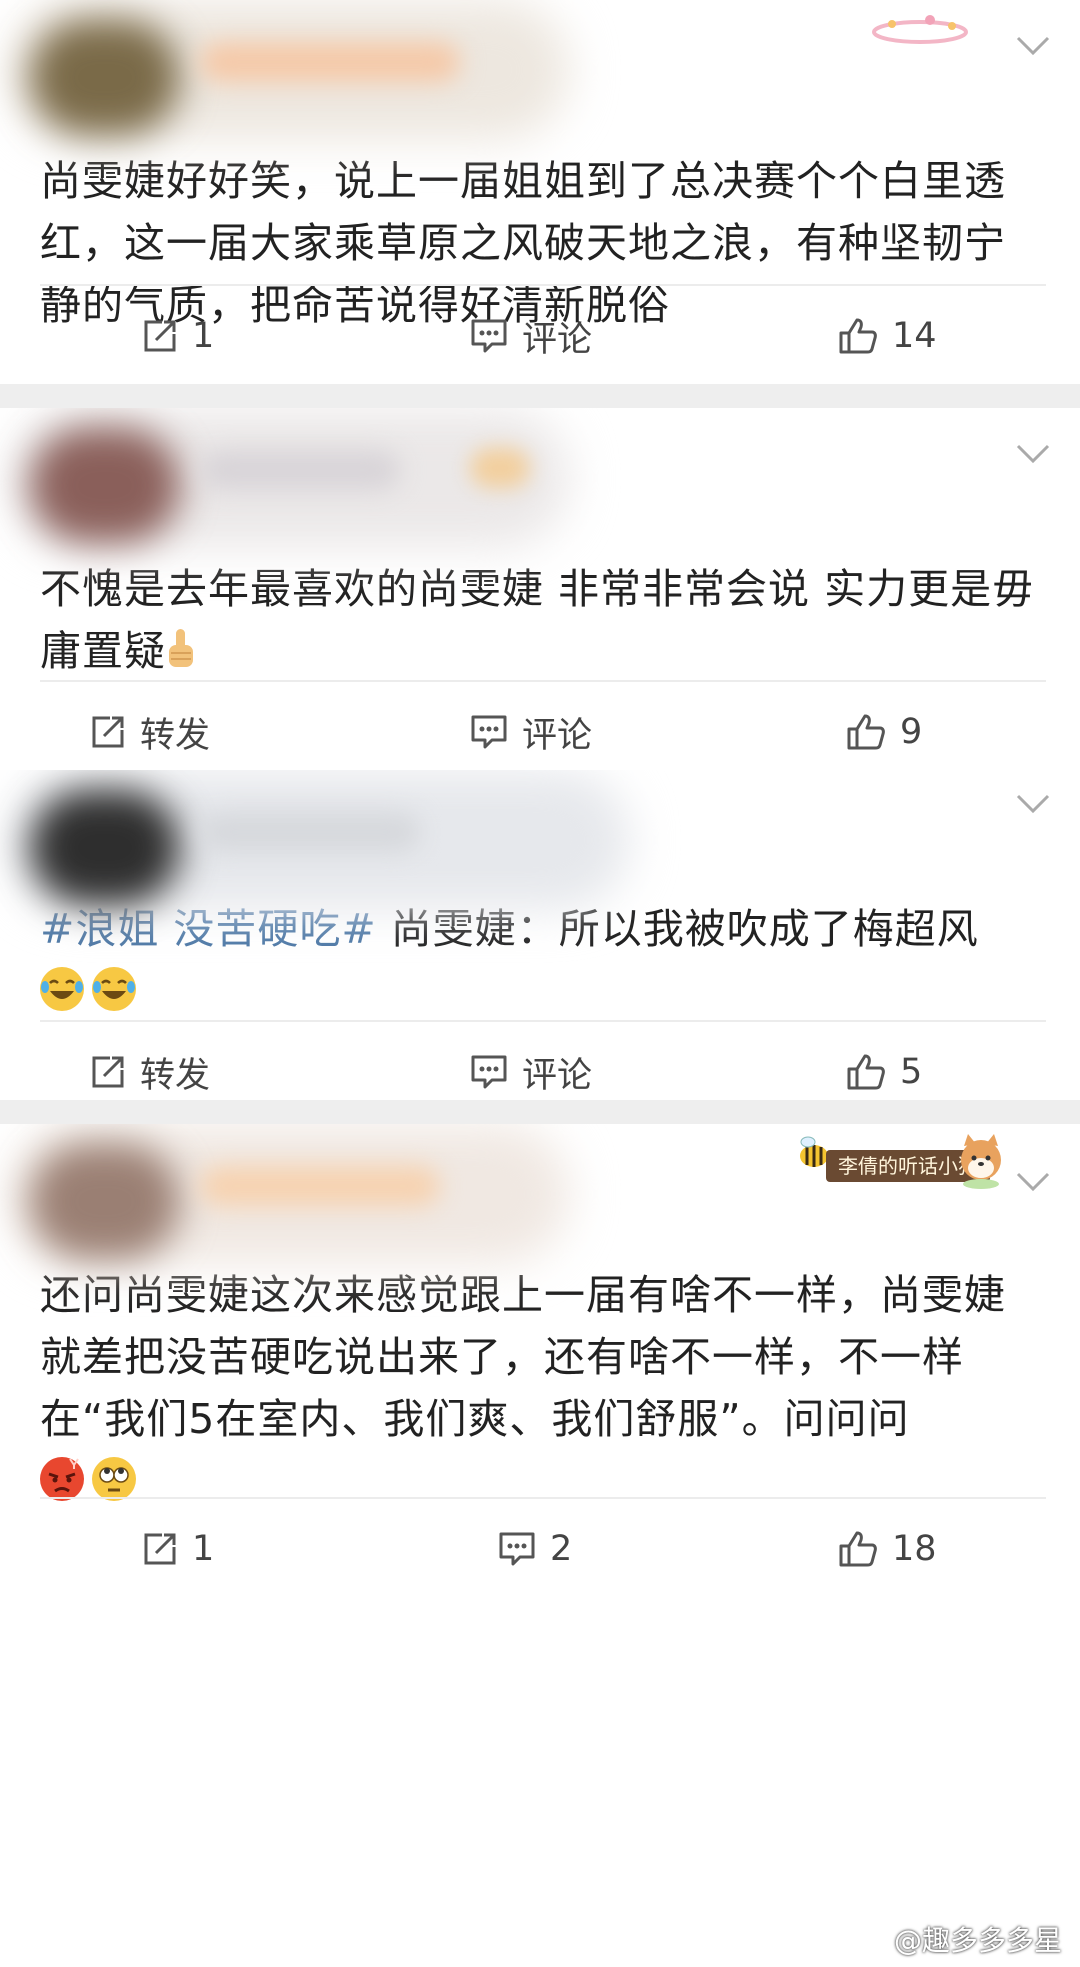 The width and height of the screenshot is (1080, 1967). Describe the element at coordinates (911, 732) in the screenshot. I see `like-count: 9` at that location.